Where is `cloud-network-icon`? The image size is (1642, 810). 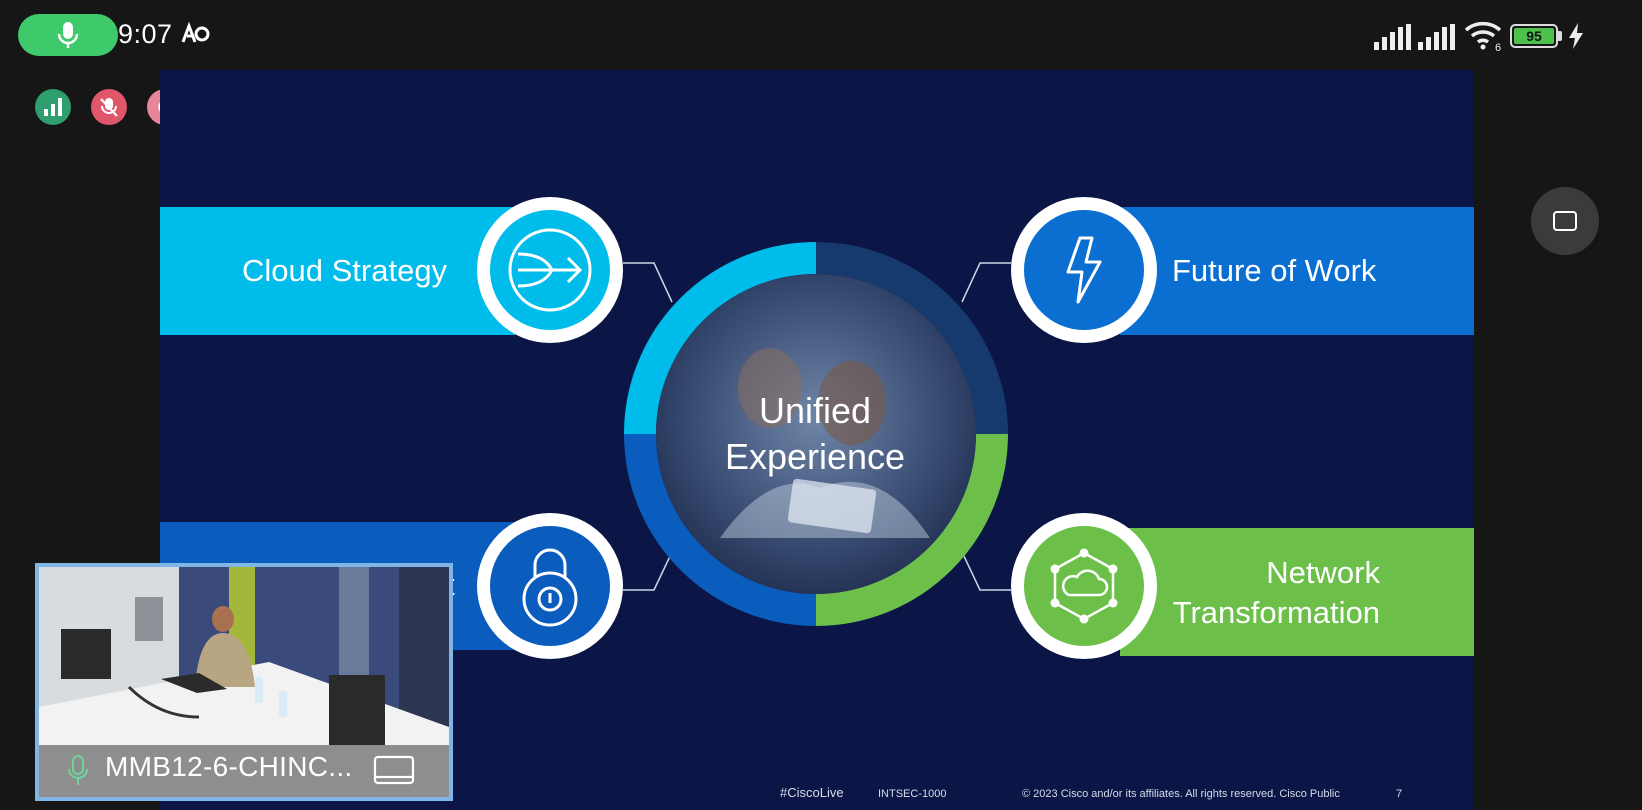 cloud-network-icon is located at coordinates (1084, 586).